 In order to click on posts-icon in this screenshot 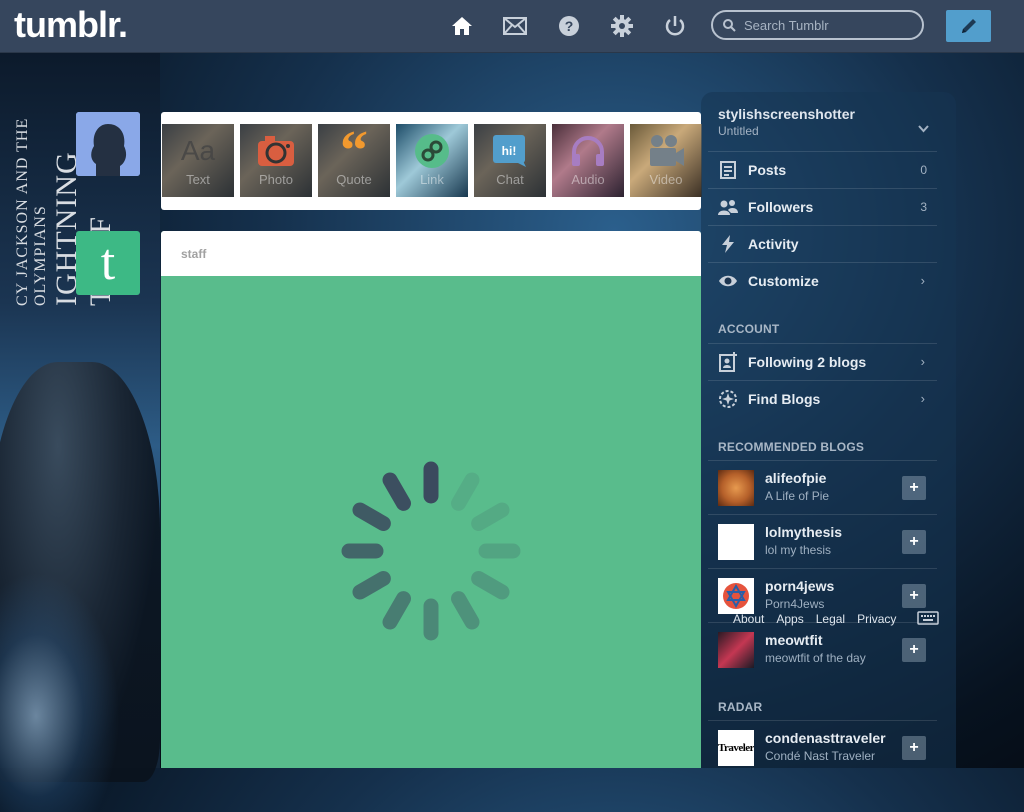, I will do `click(728, 169)`.